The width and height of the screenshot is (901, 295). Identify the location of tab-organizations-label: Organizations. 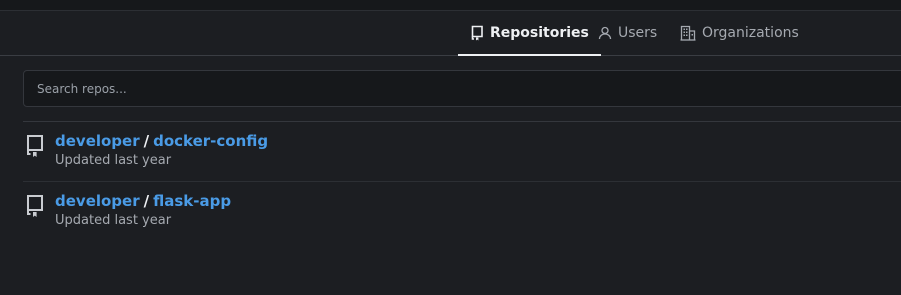
(750, 33).